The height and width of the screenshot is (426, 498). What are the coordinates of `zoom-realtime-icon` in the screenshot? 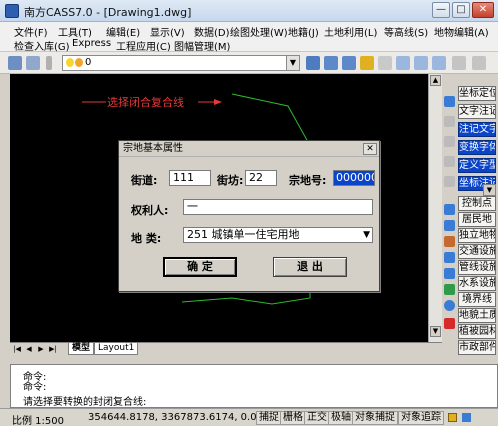 It's located at (403, 63).